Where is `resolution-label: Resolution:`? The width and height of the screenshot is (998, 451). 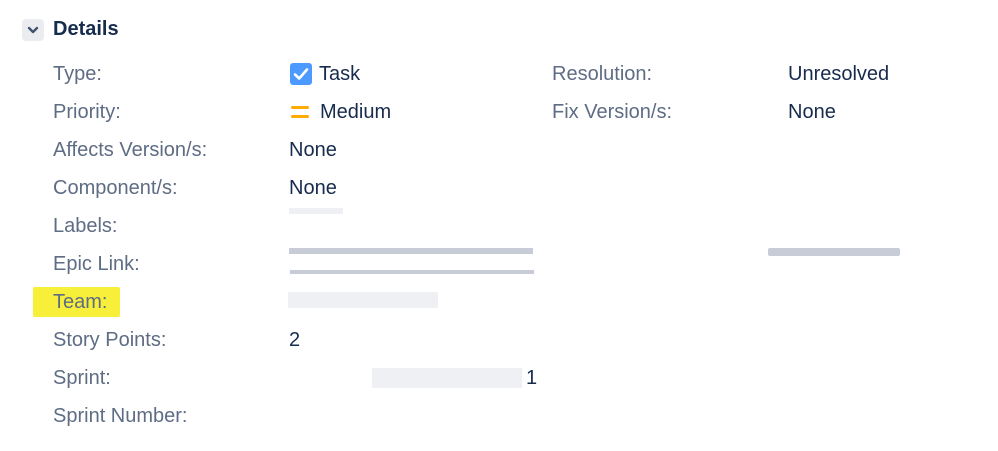 resolution-label: Resolution: is located at coordinates (602, 74).